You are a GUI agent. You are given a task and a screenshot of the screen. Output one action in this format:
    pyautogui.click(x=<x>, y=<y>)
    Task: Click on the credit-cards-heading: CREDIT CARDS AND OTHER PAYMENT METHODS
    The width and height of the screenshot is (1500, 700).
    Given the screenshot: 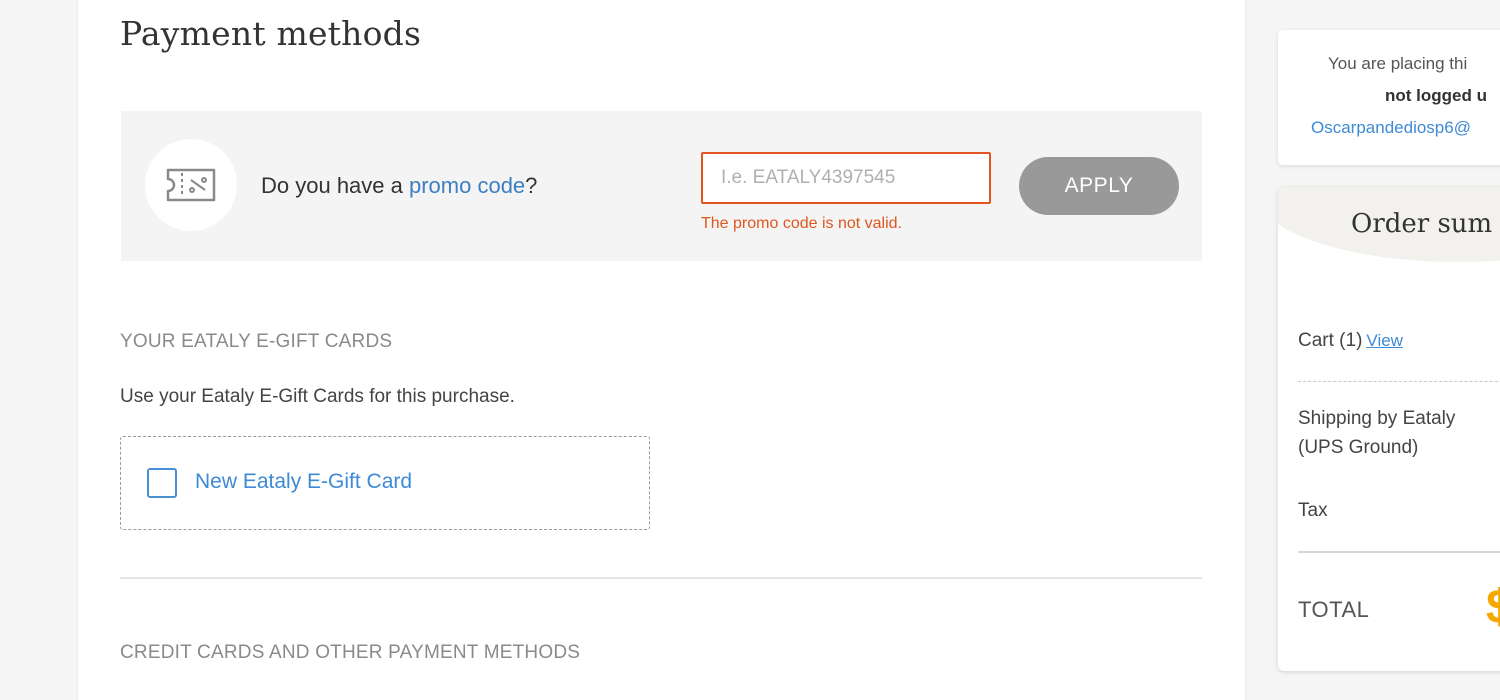 What is the action you would take?
    pyautogui.click(x=350, y=652)
    